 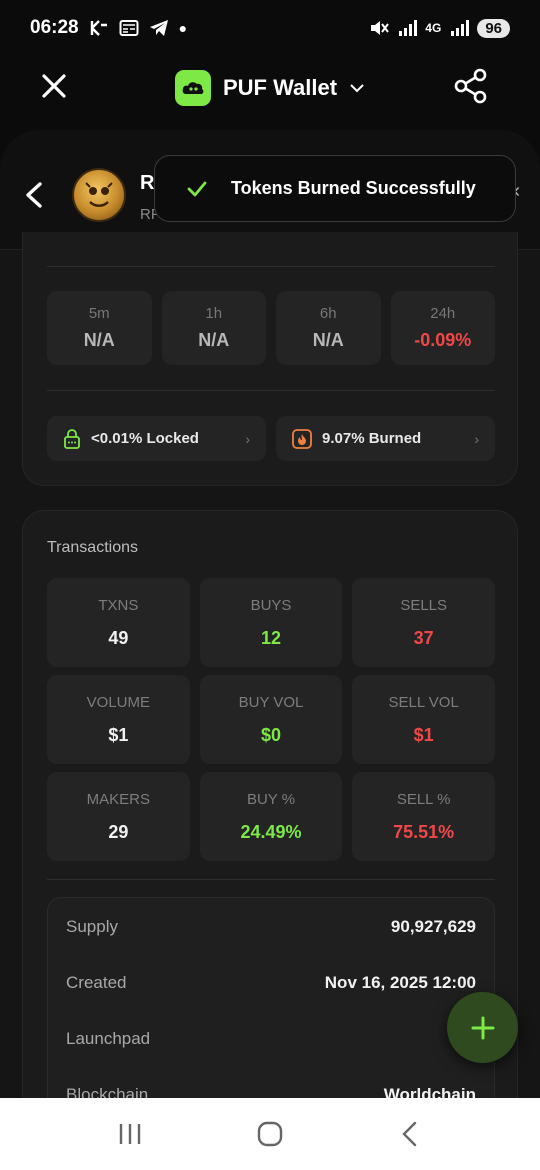 I want to click on locked-label: <0.01% Locked, so click(x=145, y=438).